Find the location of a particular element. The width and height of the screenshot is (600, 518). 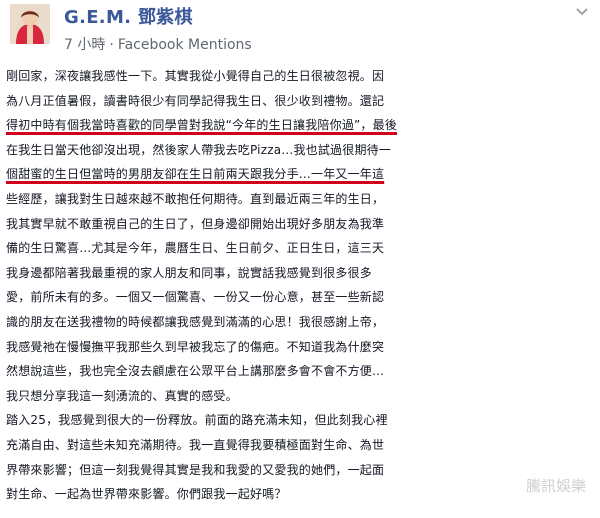

post-line: 充滿自由、對這些未知充滿期待。我一直覺得我要積極面對生命、為世 is located at coordinates (195, 444).